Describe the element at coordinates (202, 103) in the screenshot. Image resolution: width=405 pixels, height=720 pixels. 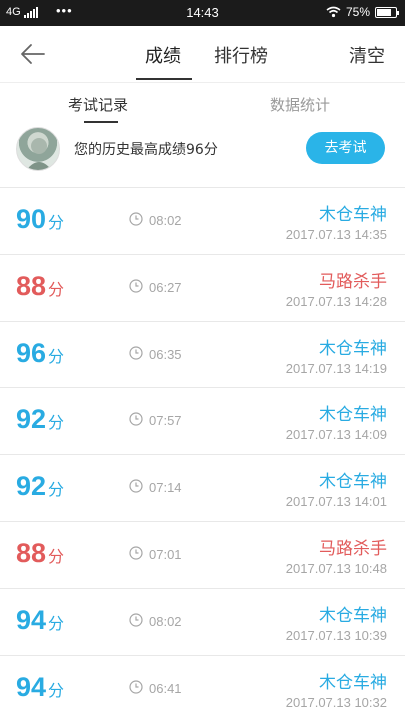
I see `sub-tabs: 考试记录 数据统计` at that location.